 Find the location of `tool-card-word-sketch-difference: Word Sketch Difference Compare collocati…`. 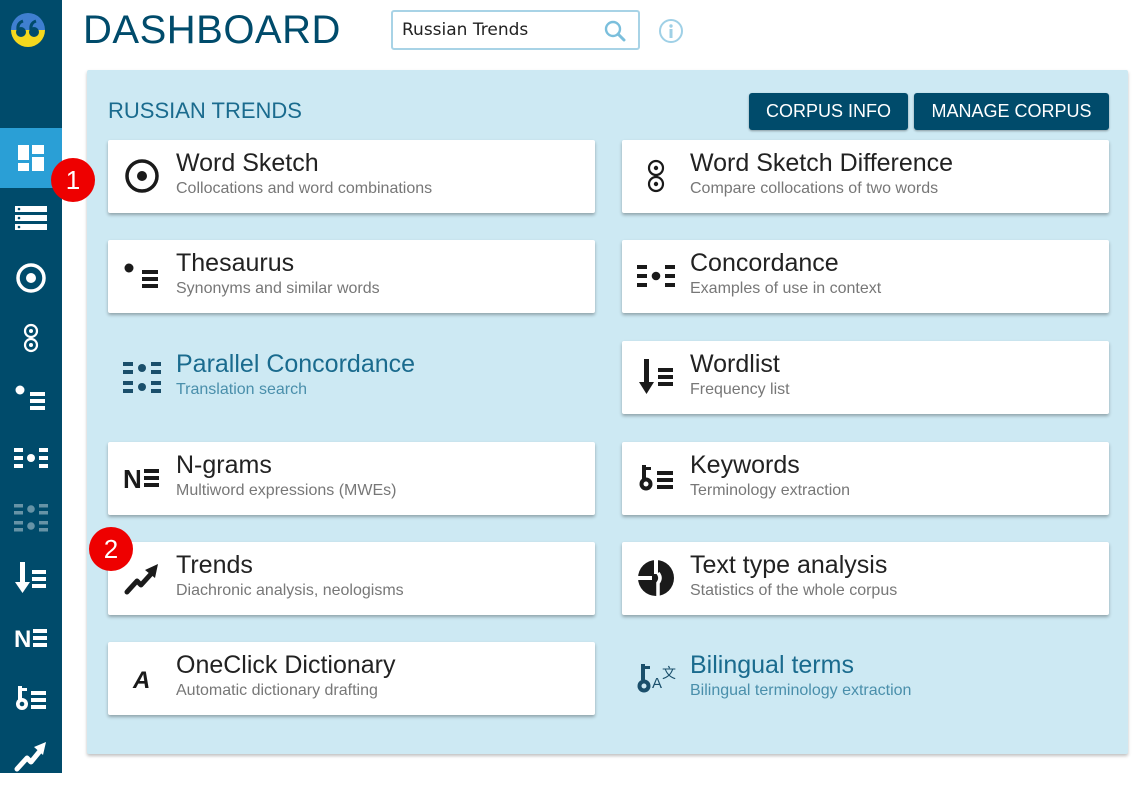

tool-card-word-sketch-difference: Word Sketch Difference Compare collocati… is located at coordinates (865, 176).